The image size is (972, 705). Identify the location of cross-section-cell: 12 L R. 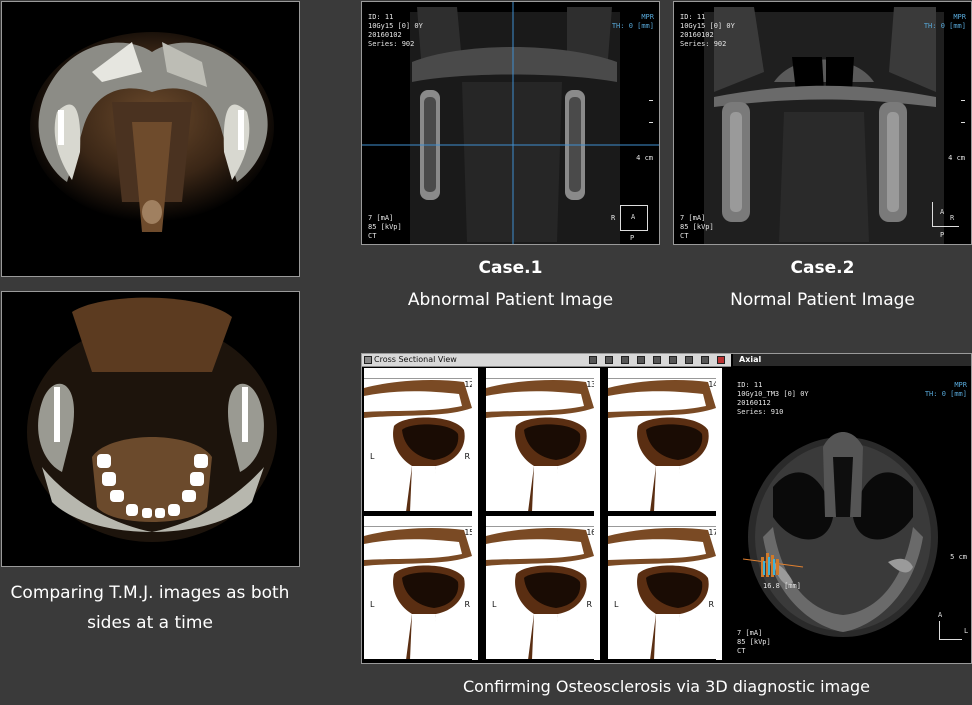
(421, 440).